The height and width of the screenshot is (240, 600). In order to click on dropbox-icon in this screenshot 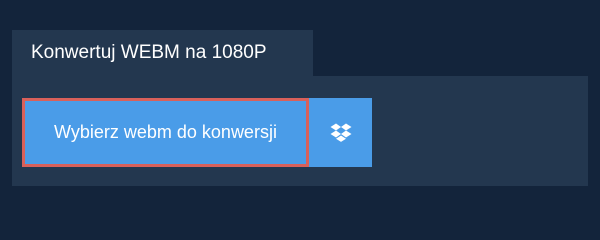, I will do `click(341, 133)`.